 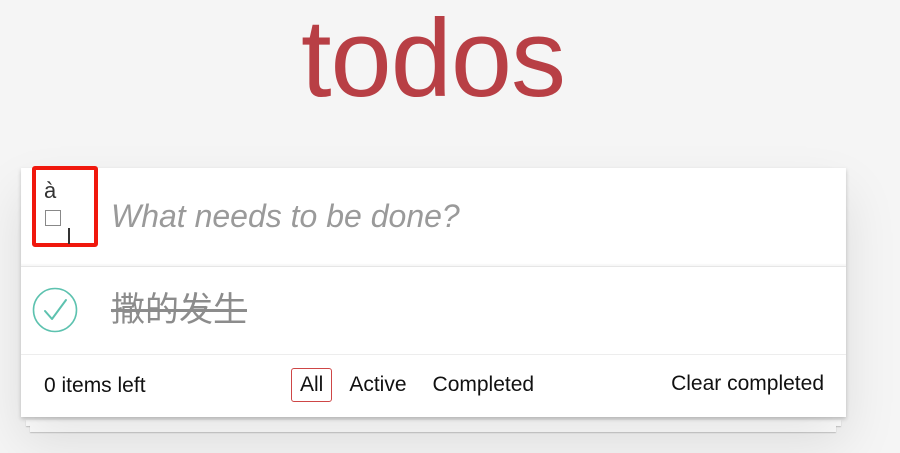 I want to click on todo-label: 撒的发生, so click(x=179, y=310).